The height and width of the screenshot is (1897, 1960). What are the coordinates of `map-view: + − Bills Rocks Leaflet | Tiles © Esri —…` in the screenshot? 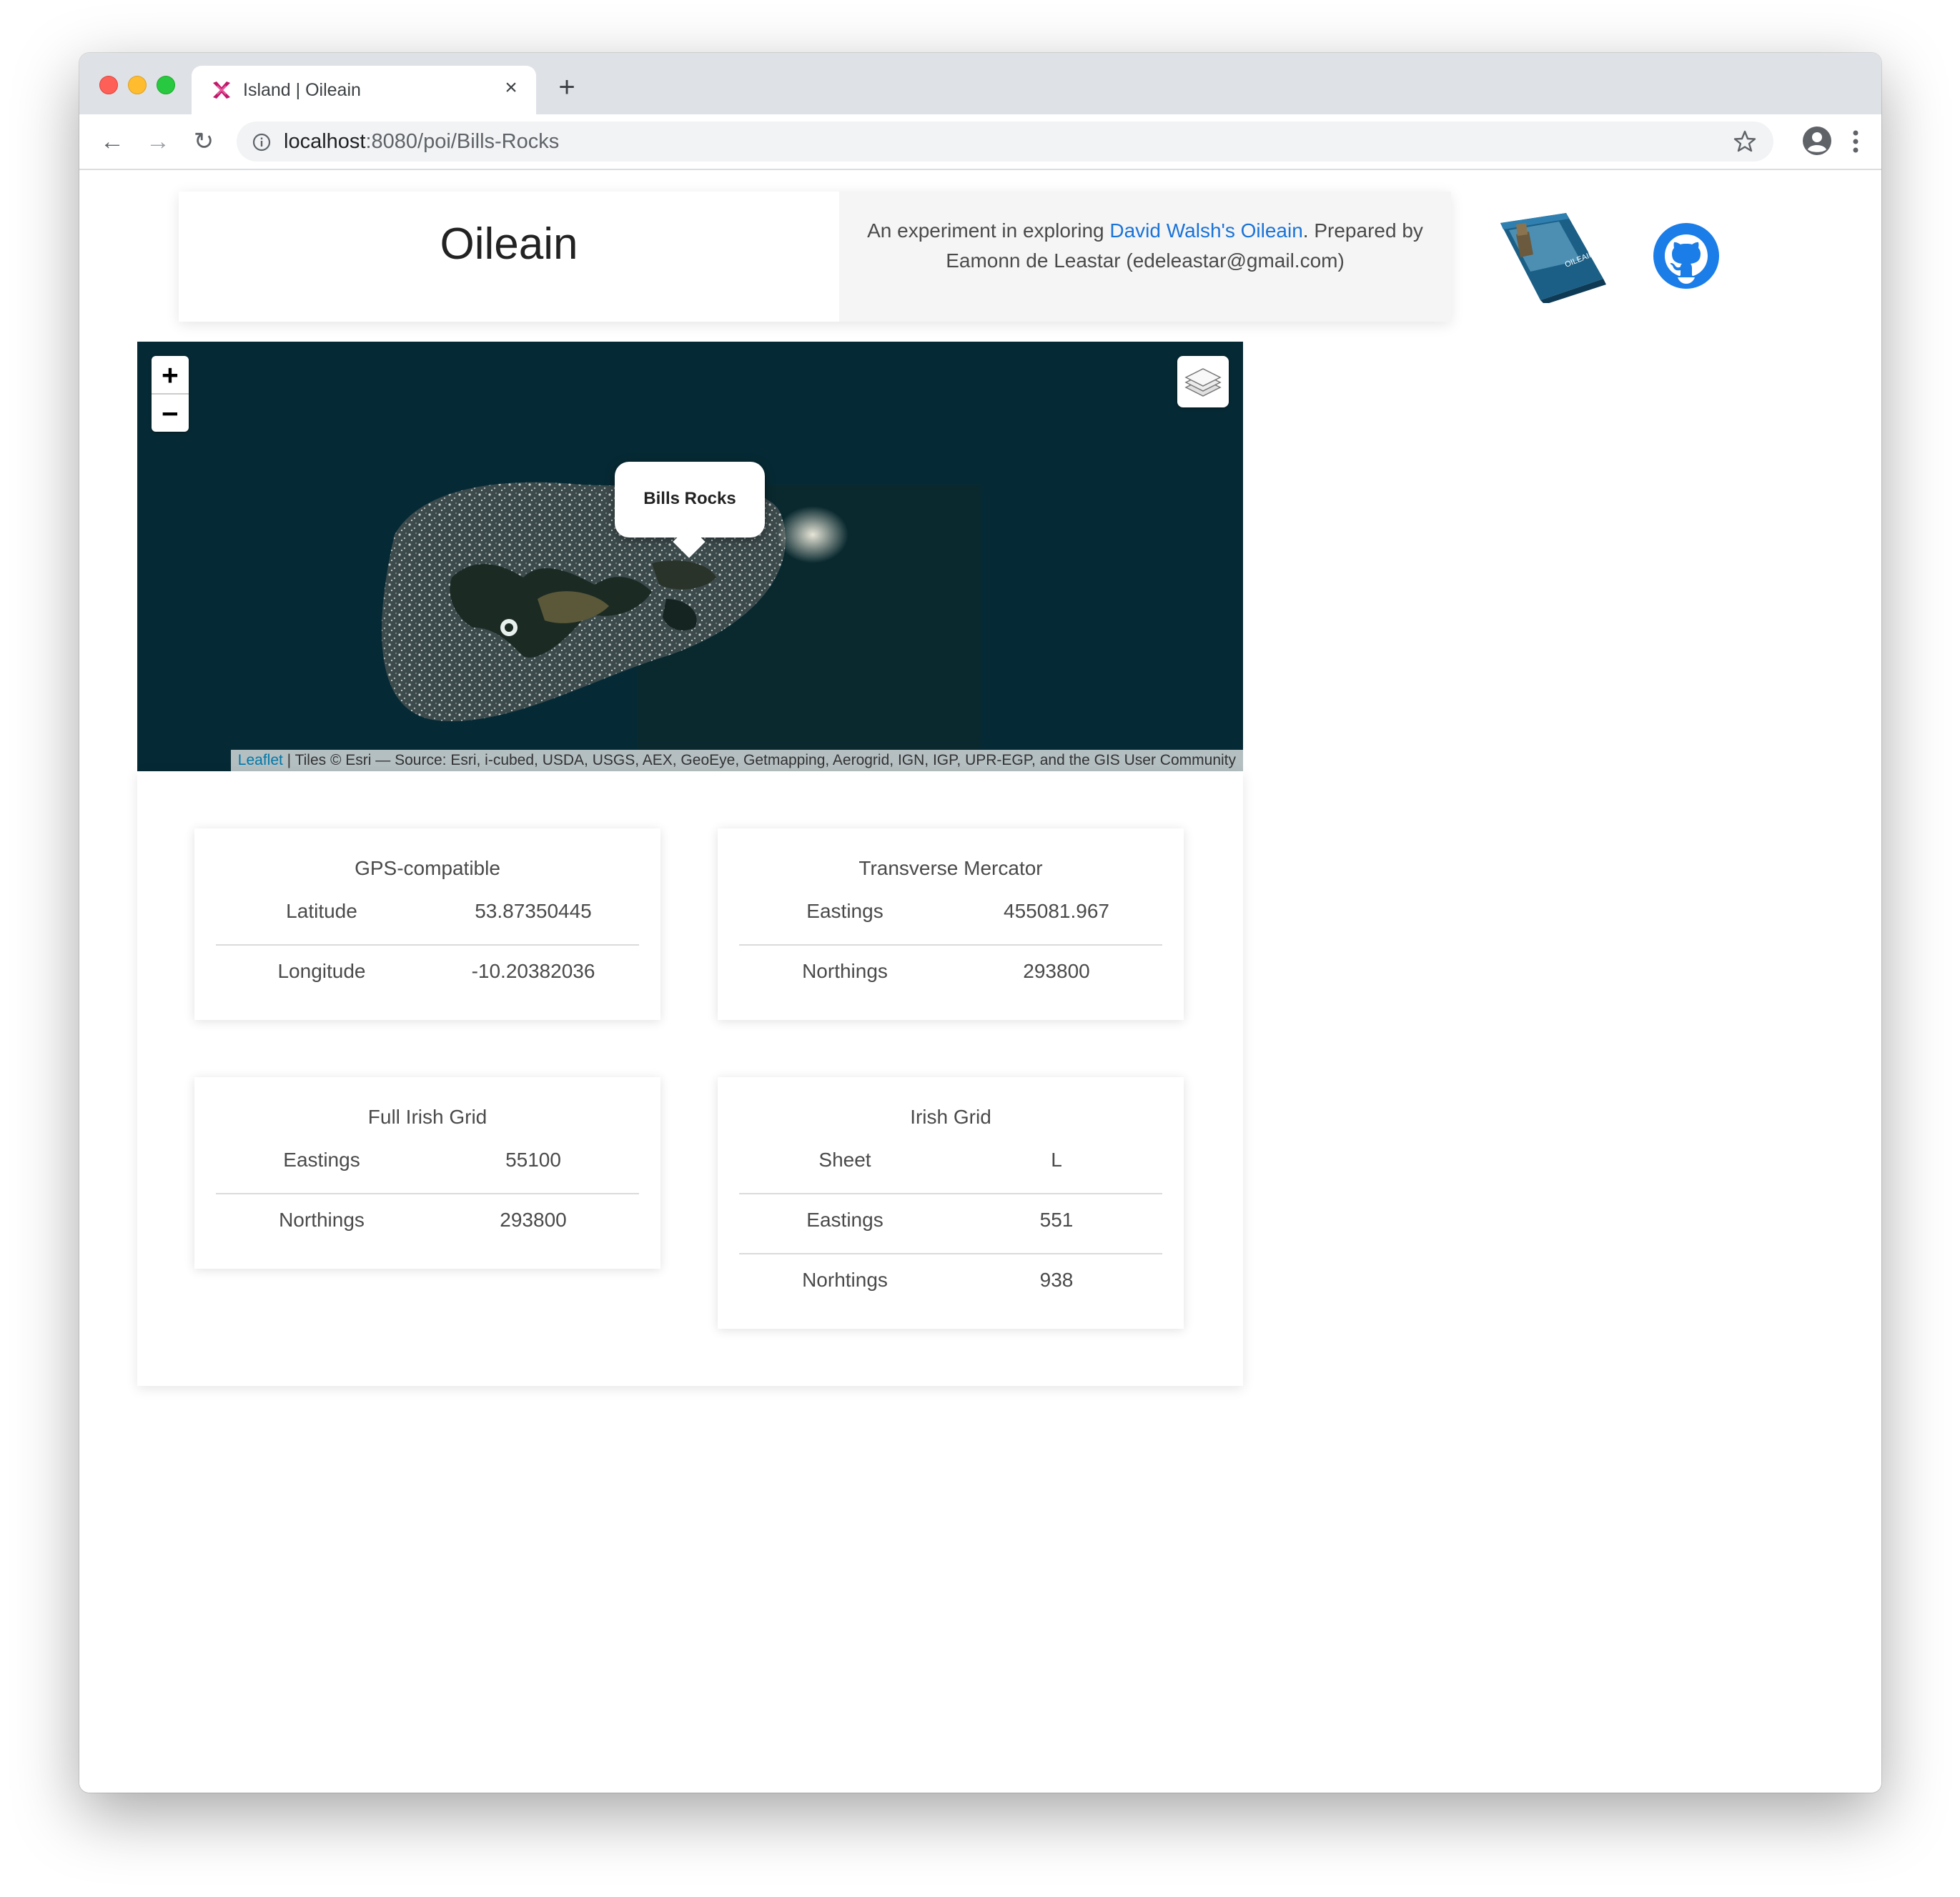 It's located at (690, 556).